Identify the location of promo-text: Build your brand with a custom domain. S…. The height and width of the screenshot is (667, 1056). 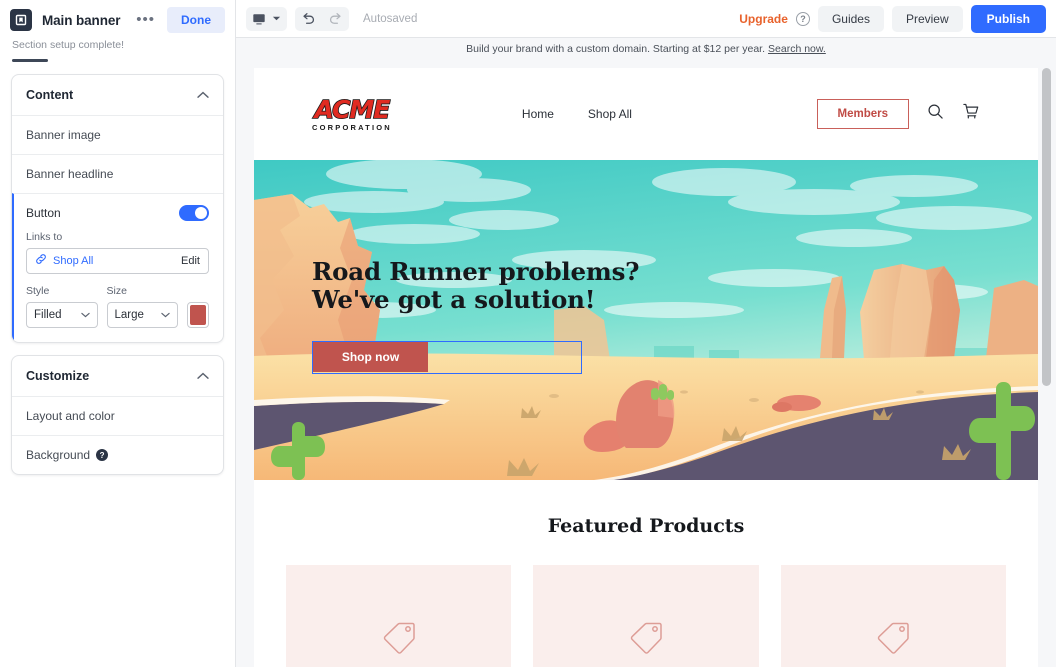
(616, 49).